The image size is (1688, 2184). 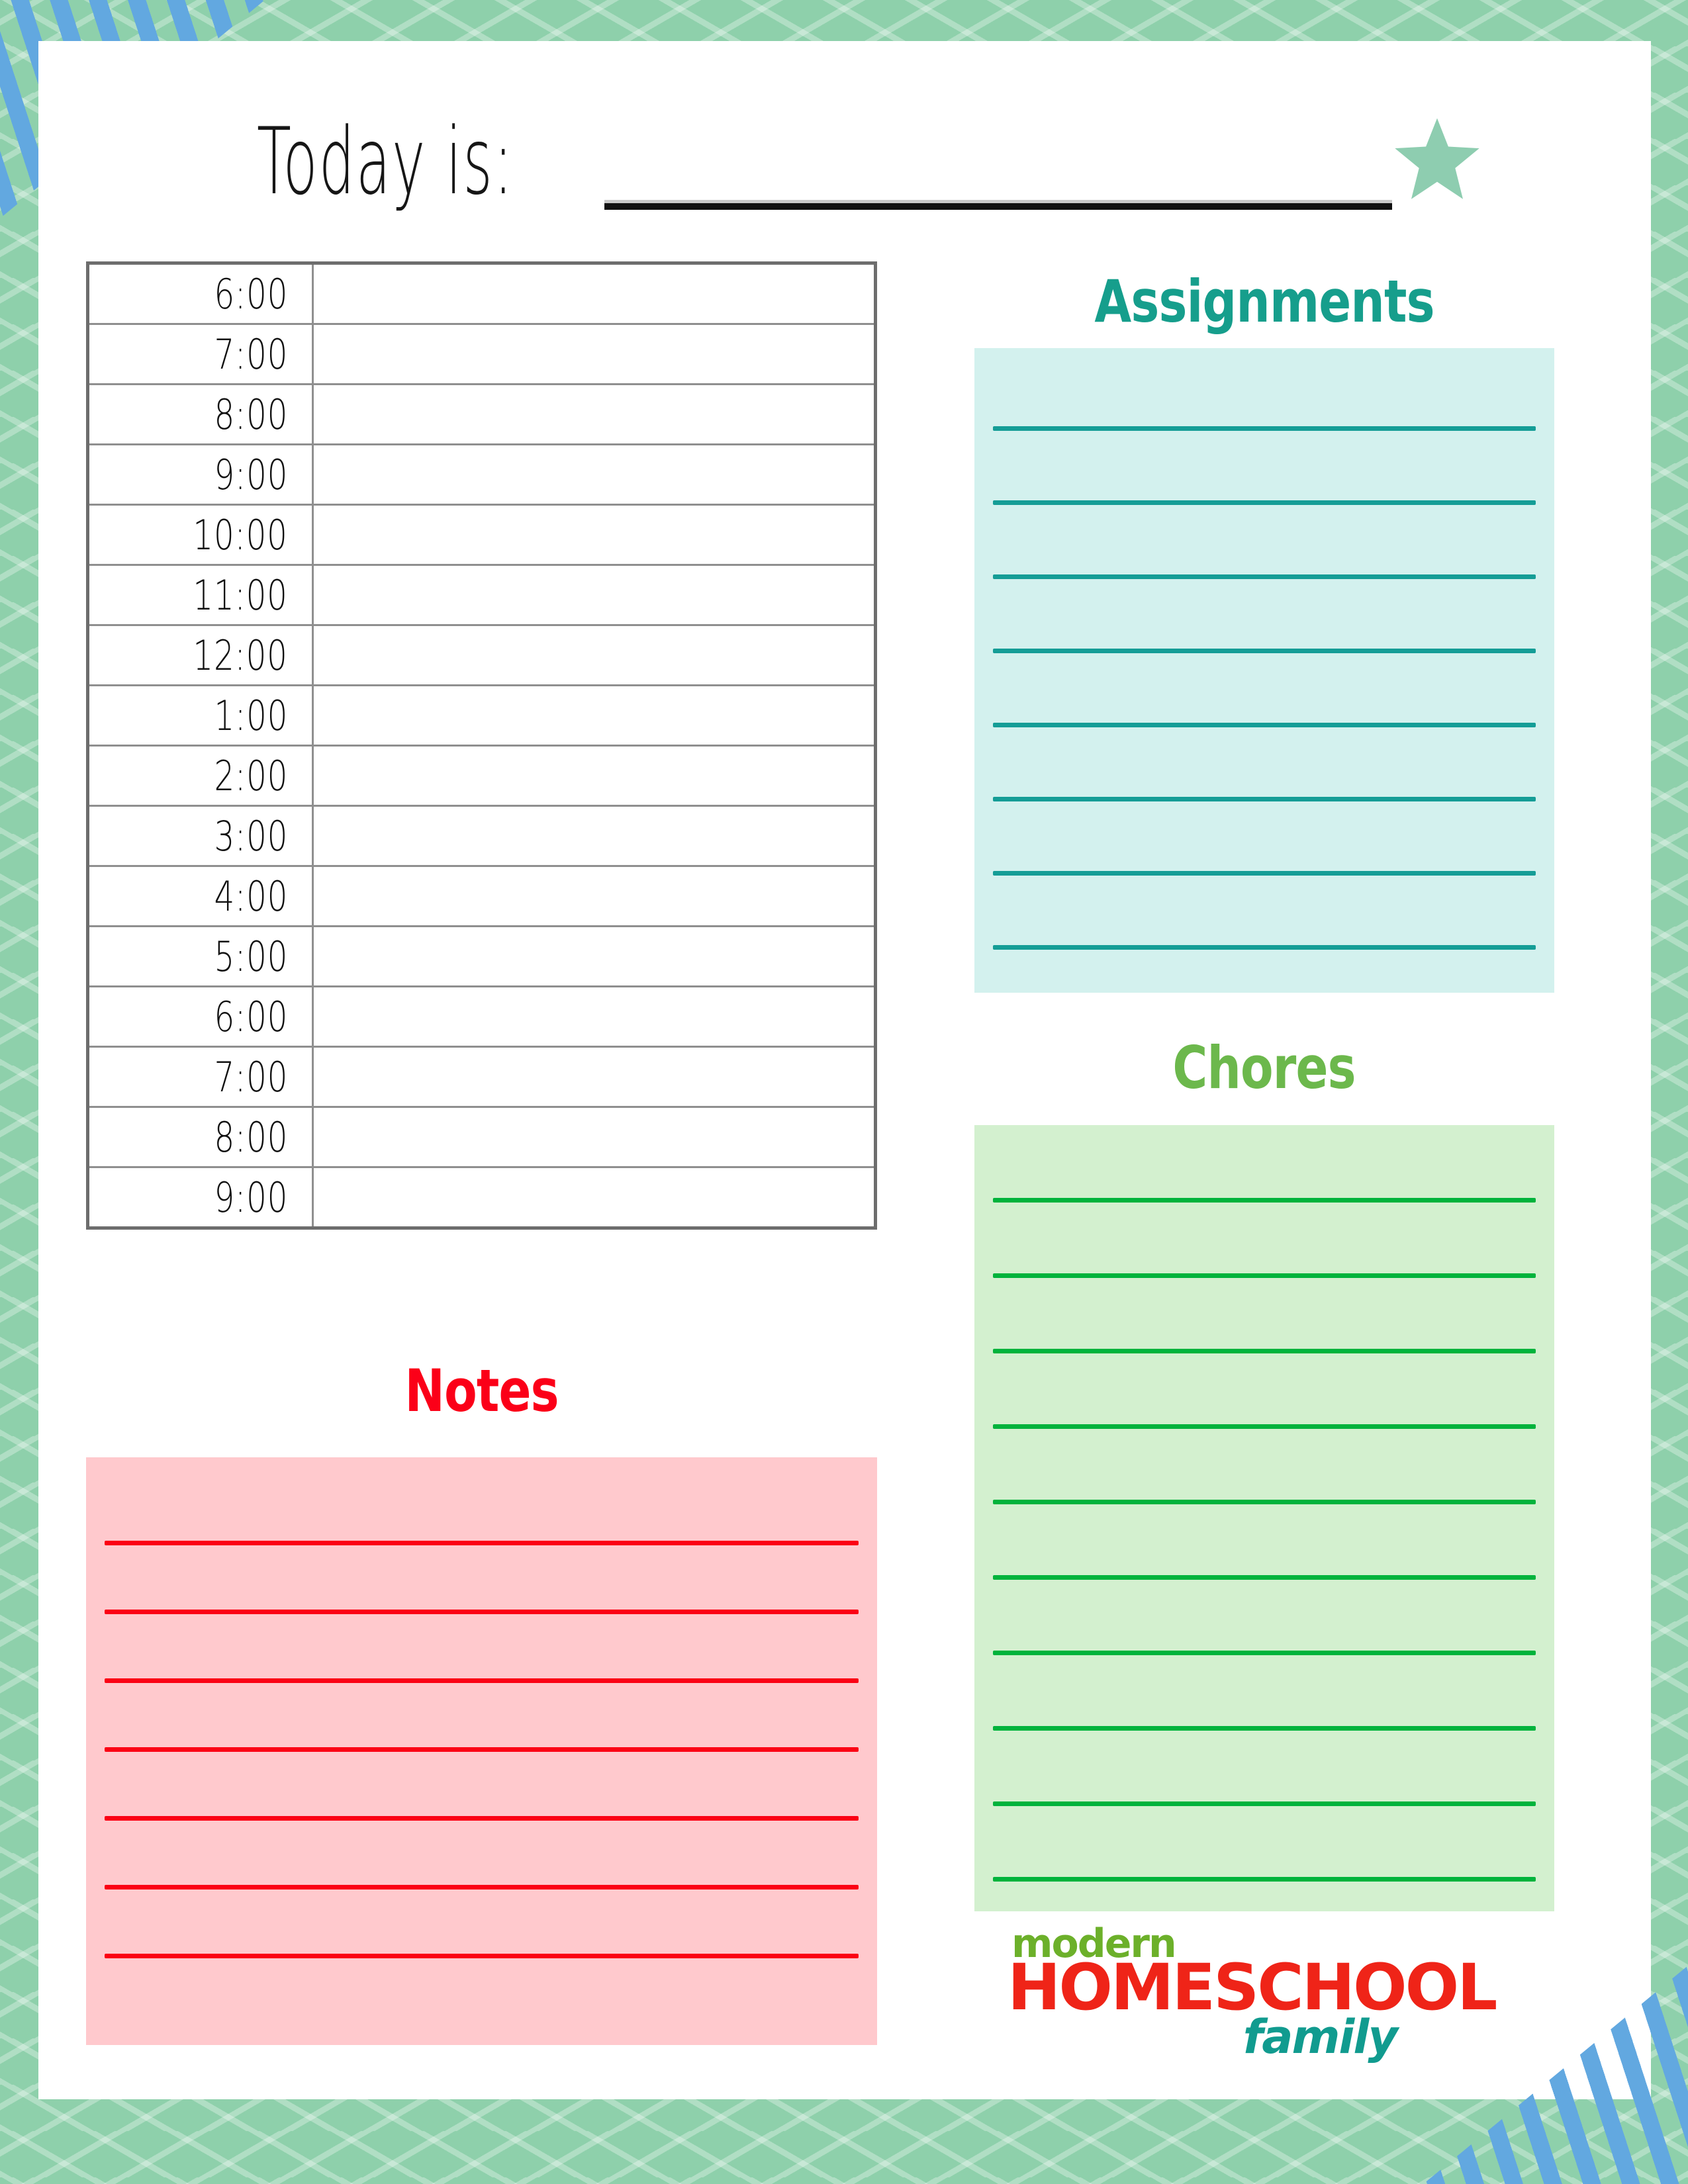 What do you see at coordinates (200, 715) in the screenshot?
I see `schedule-time-cell: 1:00` at bounding box center [200, 715].